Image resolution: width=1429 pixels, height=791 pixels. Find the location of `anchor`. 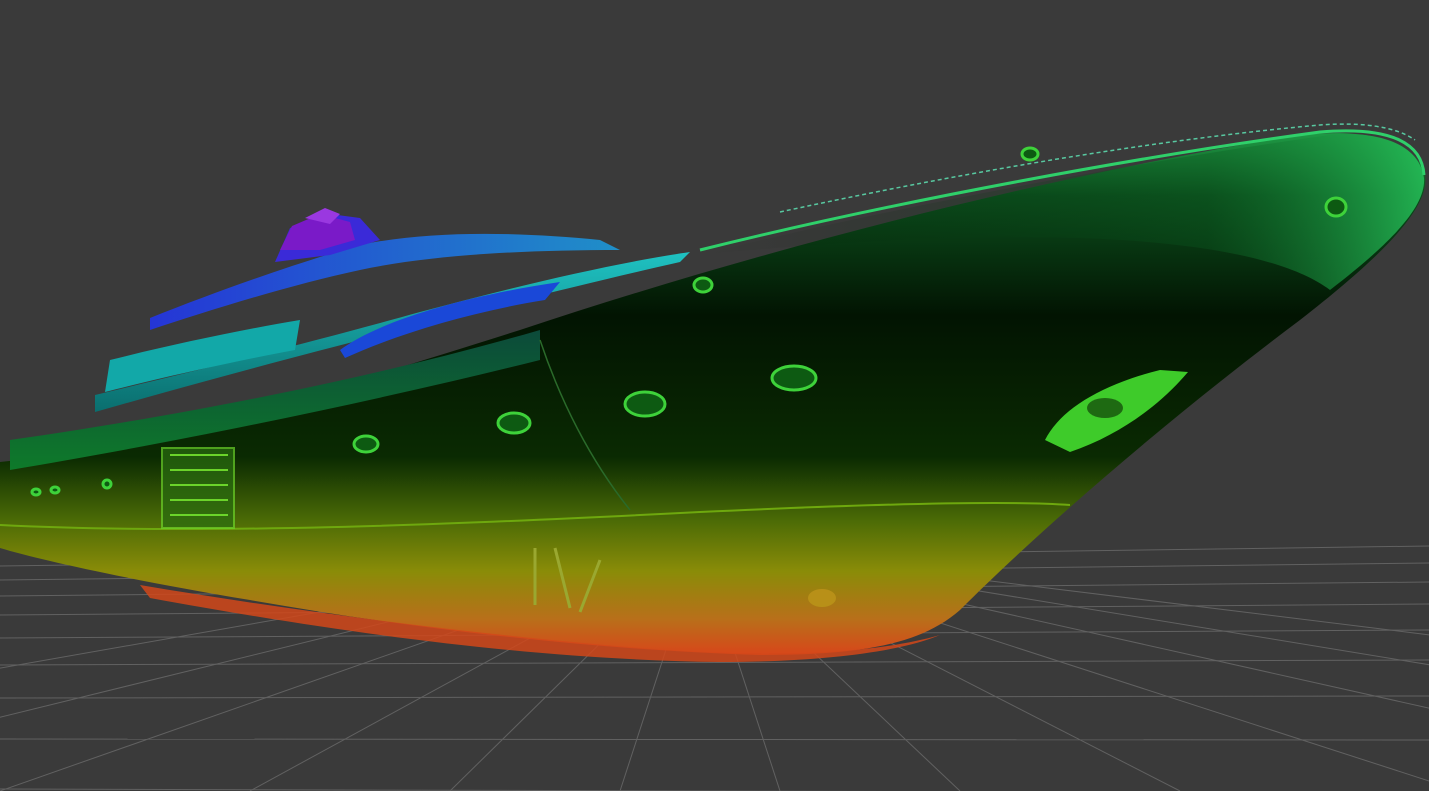

anchor is located at coordinates (1105, 408).